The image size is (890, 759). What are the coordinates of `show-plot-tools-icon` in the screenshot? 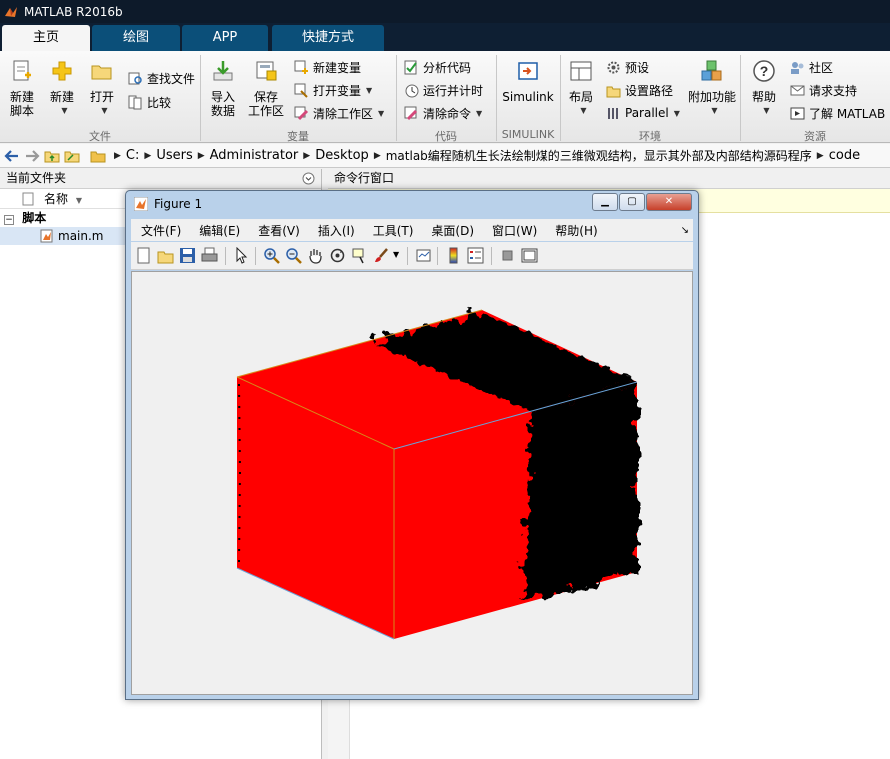 It's located at (529, 255).